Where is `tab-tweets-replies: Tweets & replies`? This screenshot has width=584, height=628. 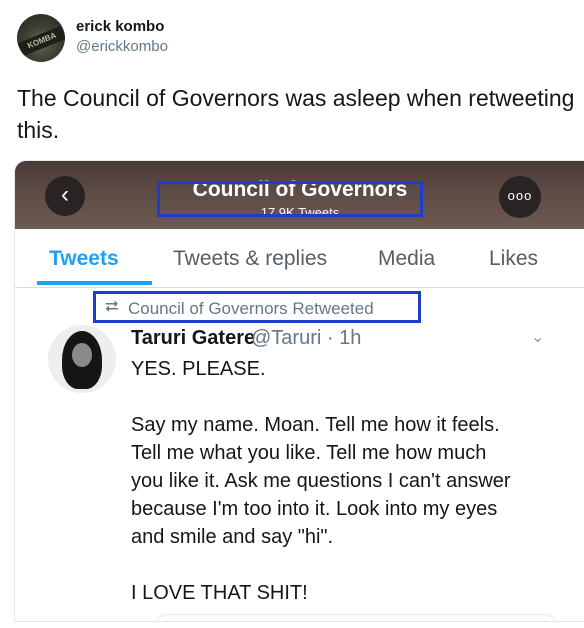
tab-tweets-replies: Tweets & replies is located at coordinates (250, 258).